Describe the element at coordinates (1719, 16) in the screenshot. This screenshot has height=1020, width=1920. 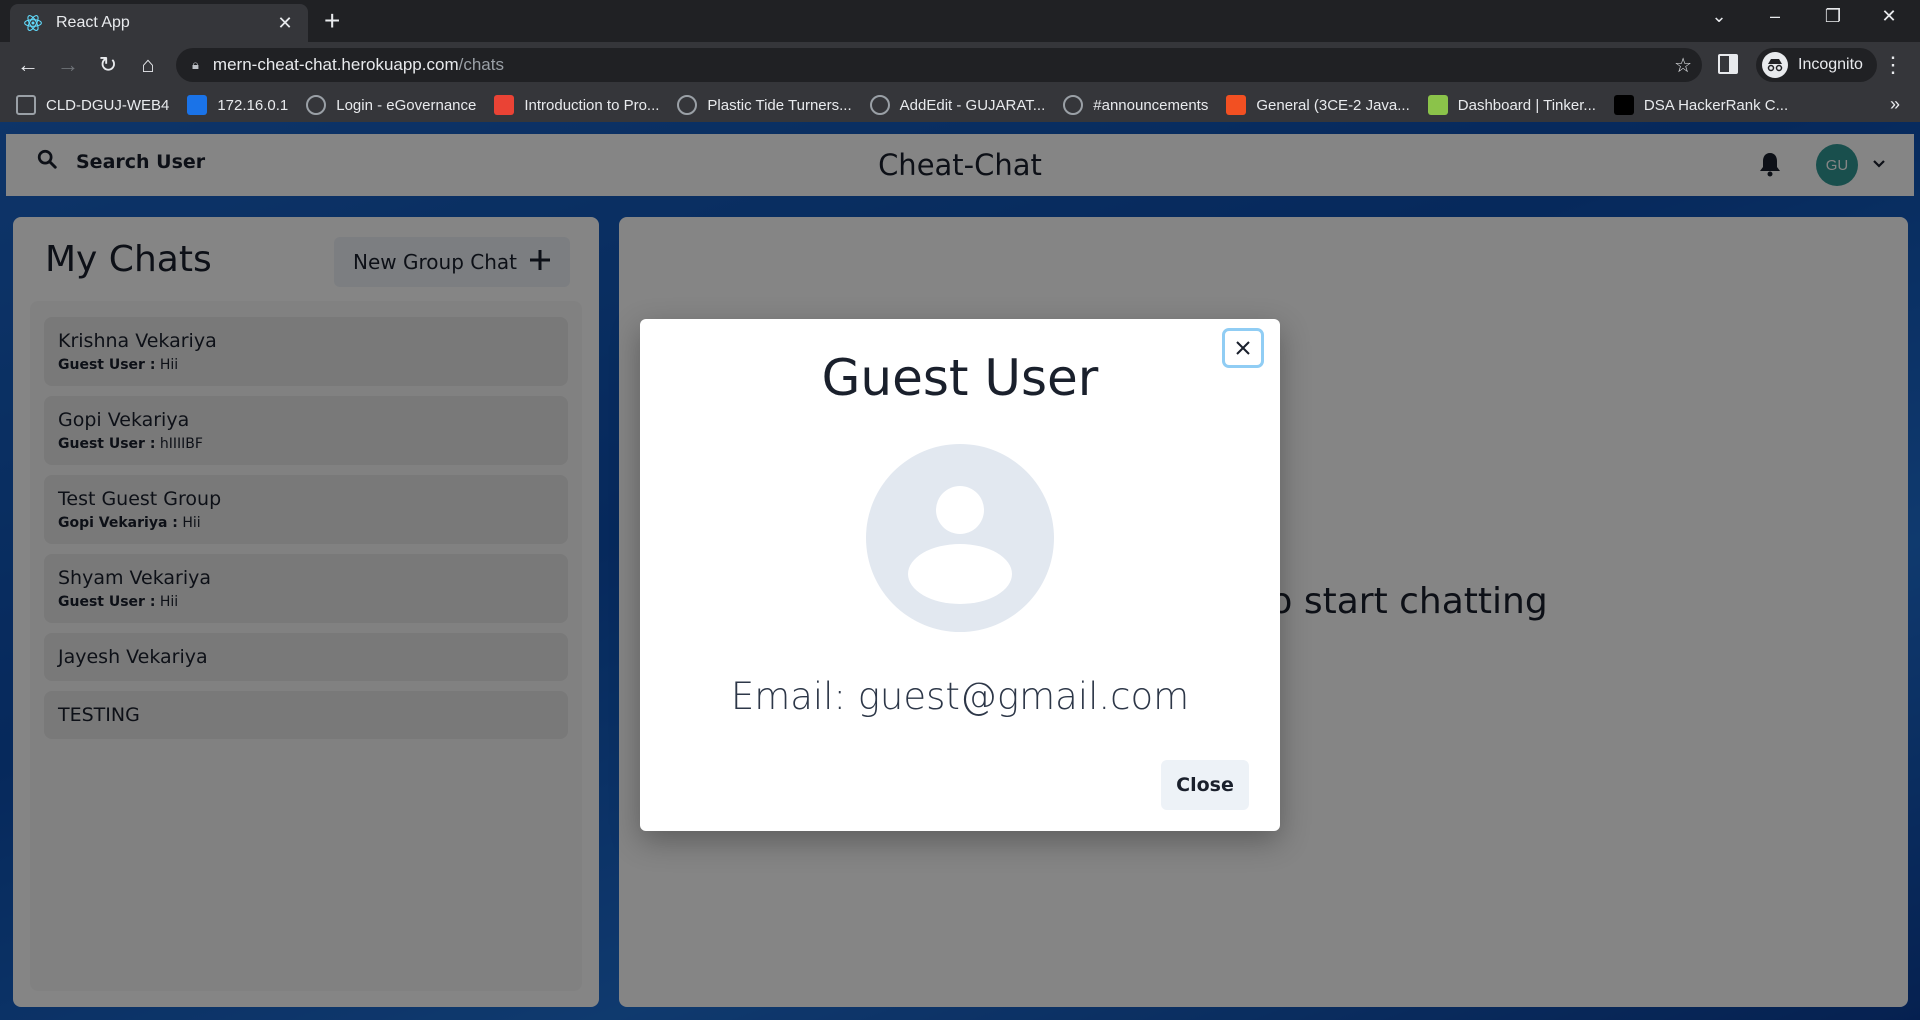
I see `tab-search-icon: ⌄` at that location.